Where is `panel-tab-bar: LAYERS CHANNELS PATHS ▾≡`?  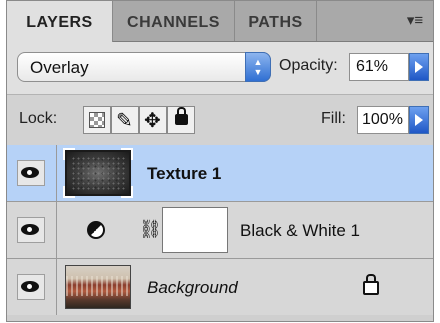
panel-tab-bar: LAYERS CHANNELS PATHS ▾≡ is located at coordinates (220, 21).